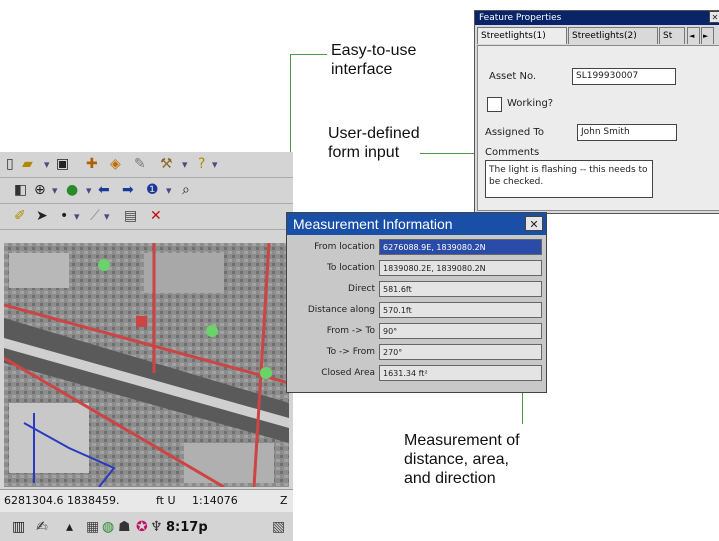 This screenshot has height=541, width=719. I want to click on taskbar: ▥ ✍ ▴ ▦ ◍ ☗ ✪ ♆ 8:17p ▧, so click(146, 527).